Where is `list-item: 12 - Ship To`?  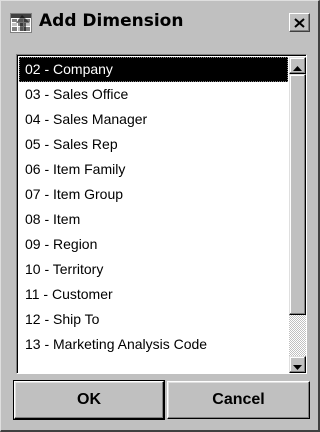 list-item: 12 - Ship To is located at coordinates (153, 319).